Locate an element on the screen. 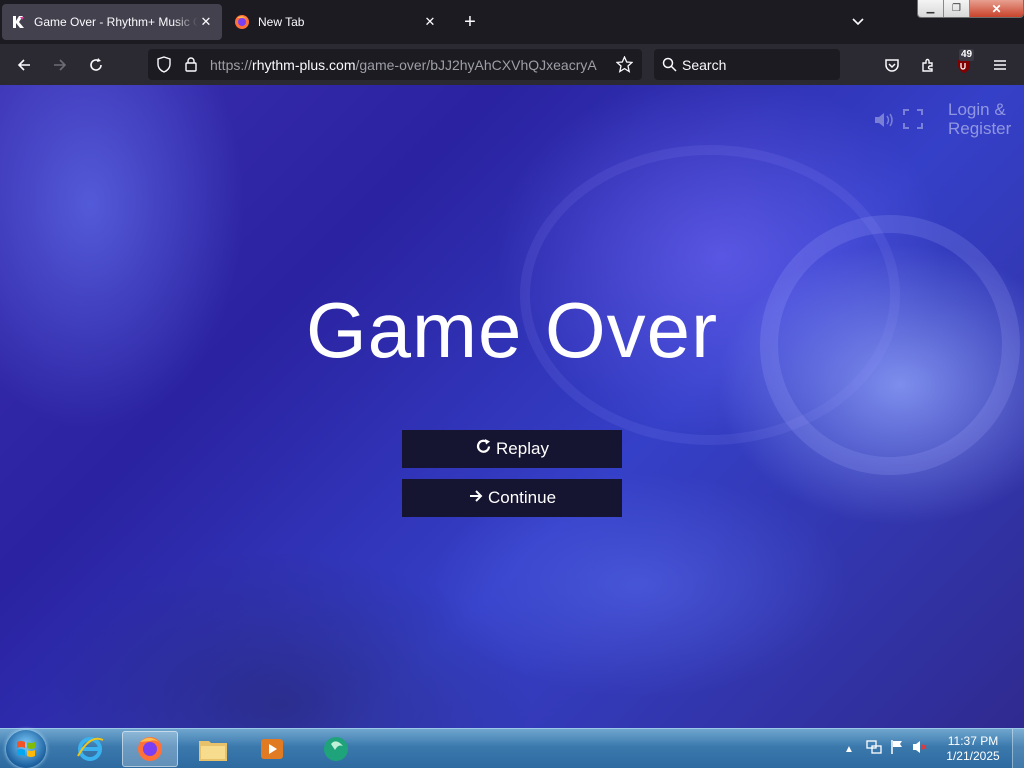 This screenshot has width=1024, height=768. login-text: Login & is located at coordinates (977, 109).